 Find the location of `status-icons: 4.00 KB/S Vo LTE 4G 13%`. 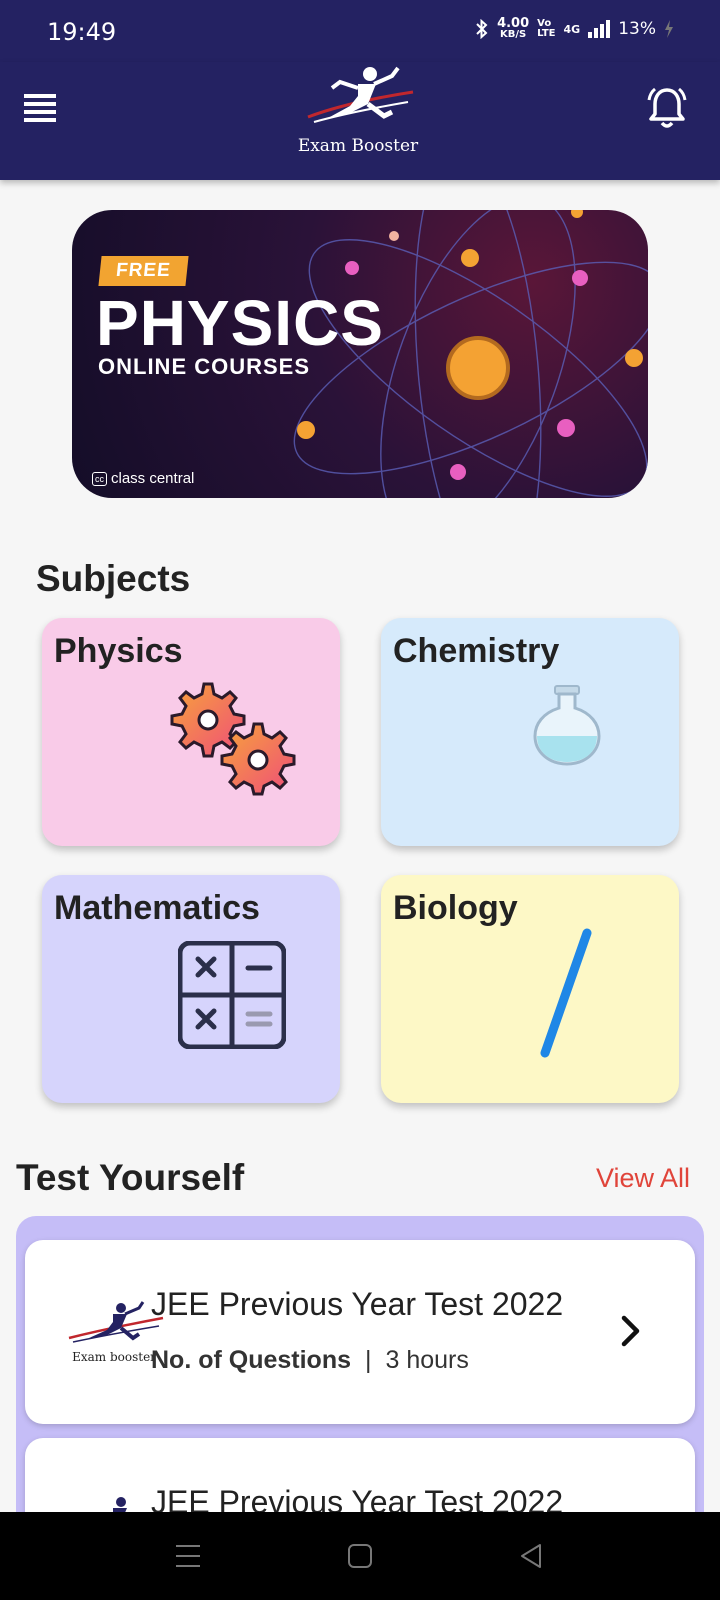

status-icons: 4.00 KB/S Vo LTE 4G 13% is located at coordinates (574, 28).